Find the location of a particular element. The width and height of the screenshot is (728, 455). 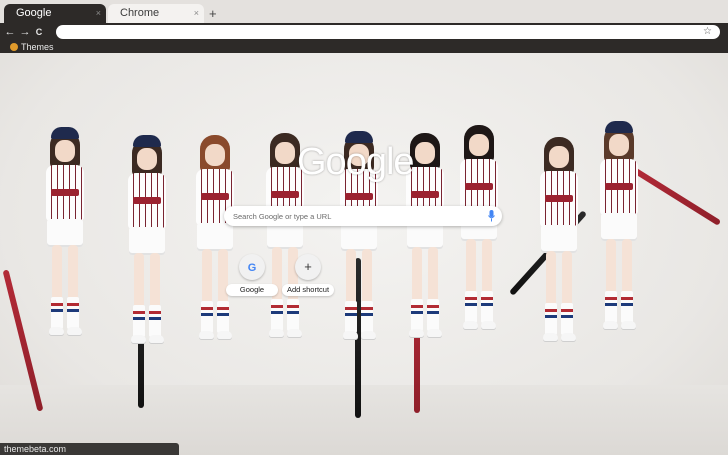

toolbar: ← → C ☆ is located at coordinates (364, 32).